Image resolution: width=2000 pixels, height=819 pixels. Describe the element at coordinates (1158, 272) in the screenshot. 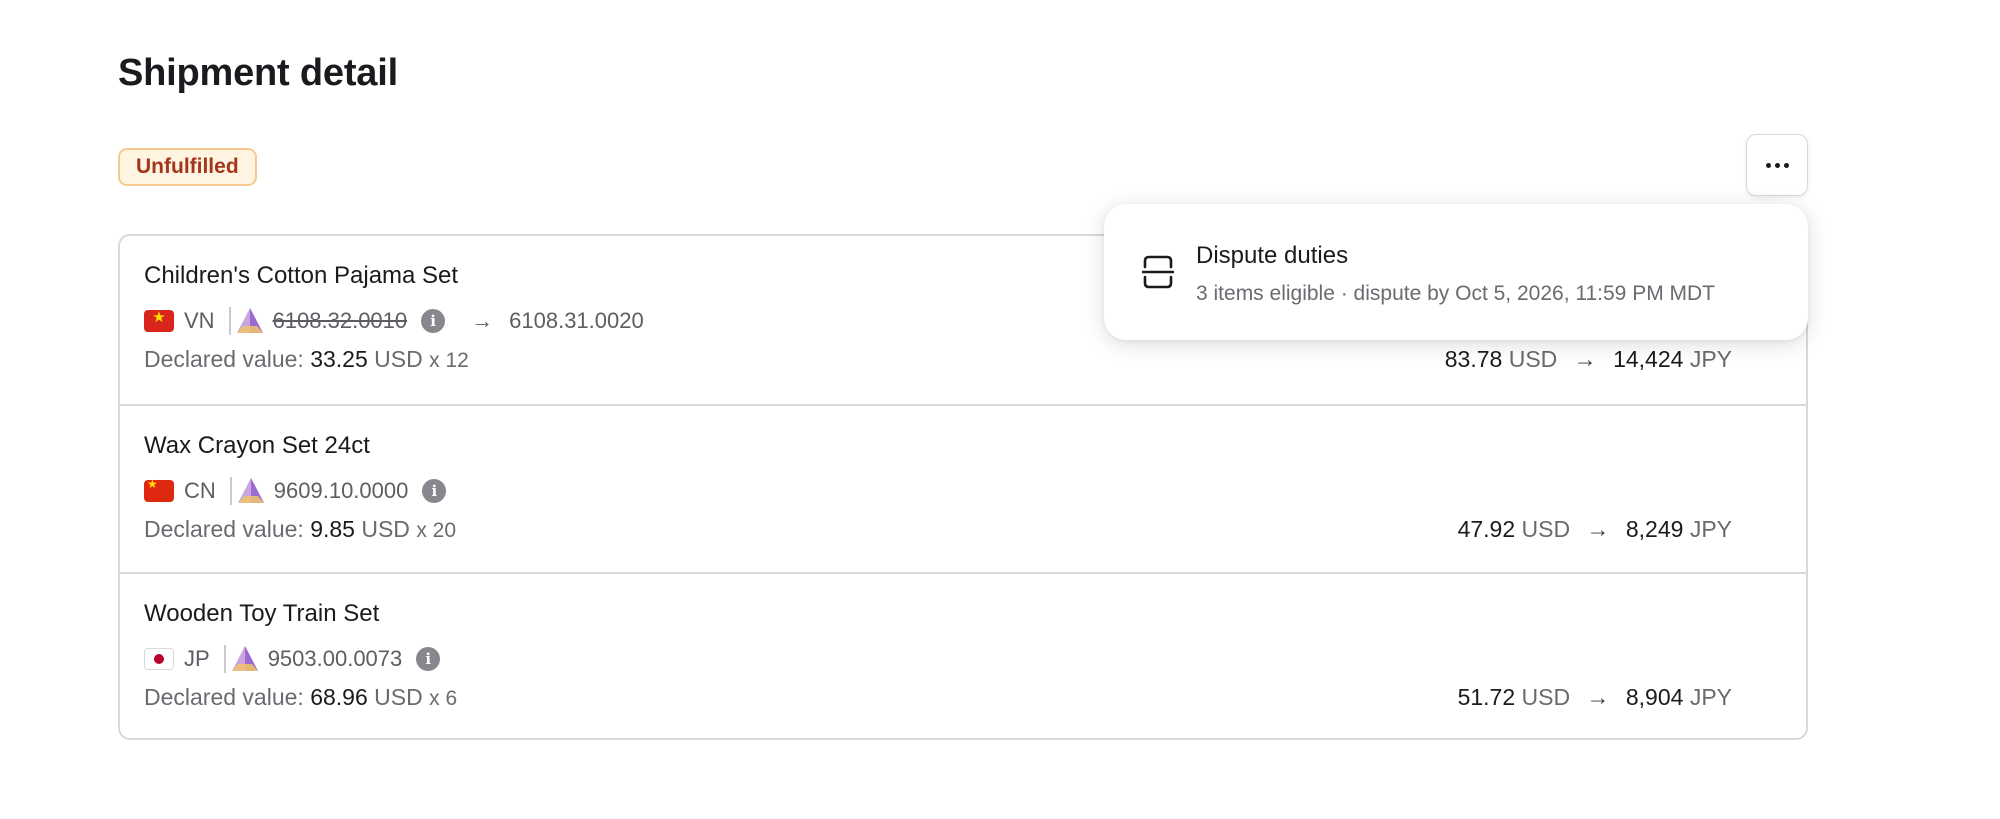

I see `dispute-icon` at that location.